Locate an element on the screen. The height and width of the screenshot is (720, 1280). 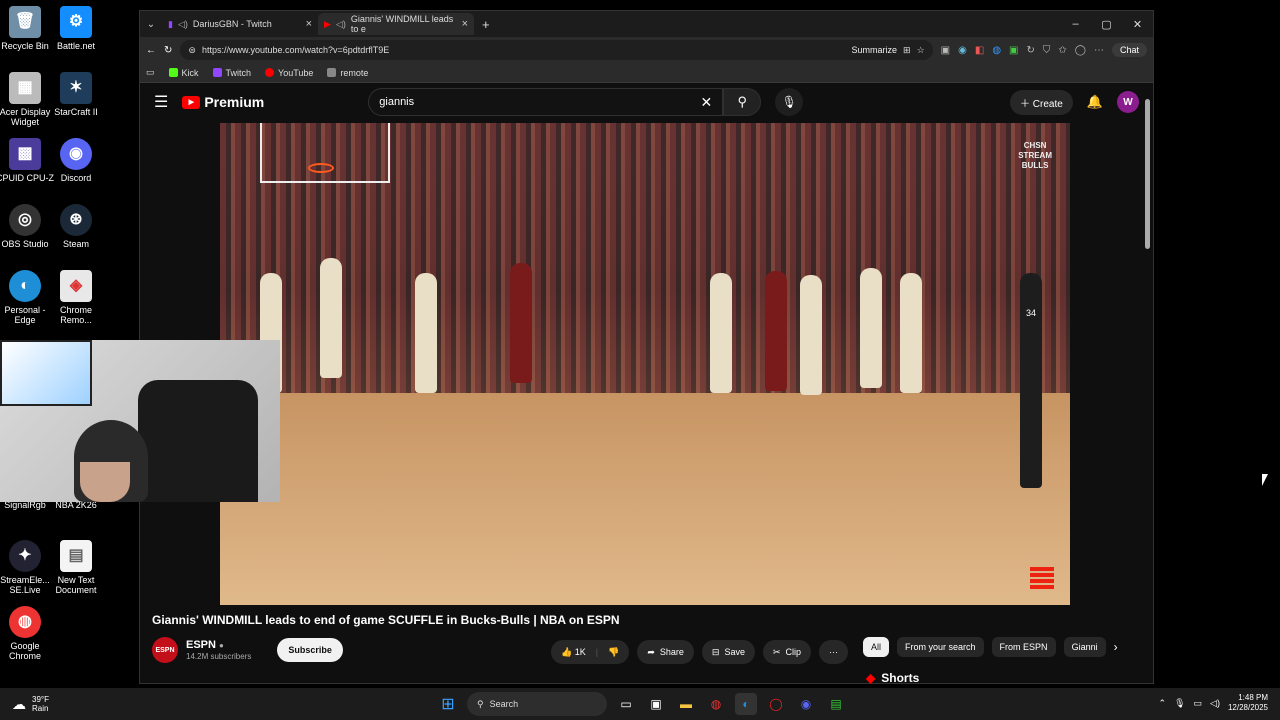
minimize-icon: – is located at coordinates (1075, 24).